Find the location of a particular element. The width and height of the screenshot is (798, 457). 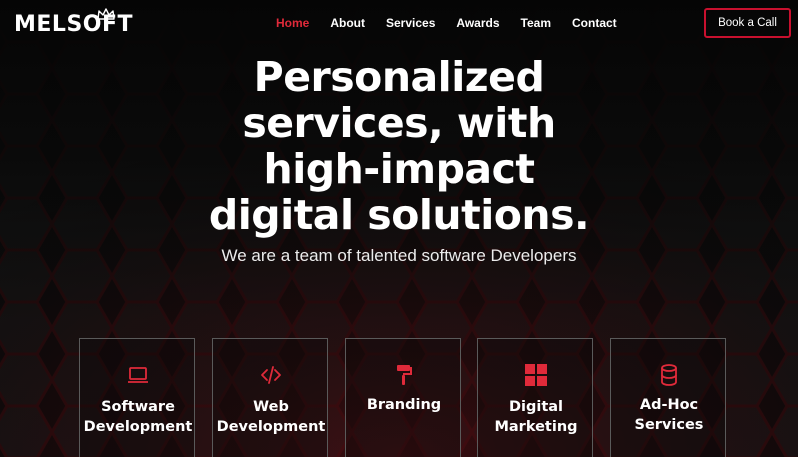

service-card-ad-hoc-services: Ad-Hoc Services is located at coordinates (668, 397).